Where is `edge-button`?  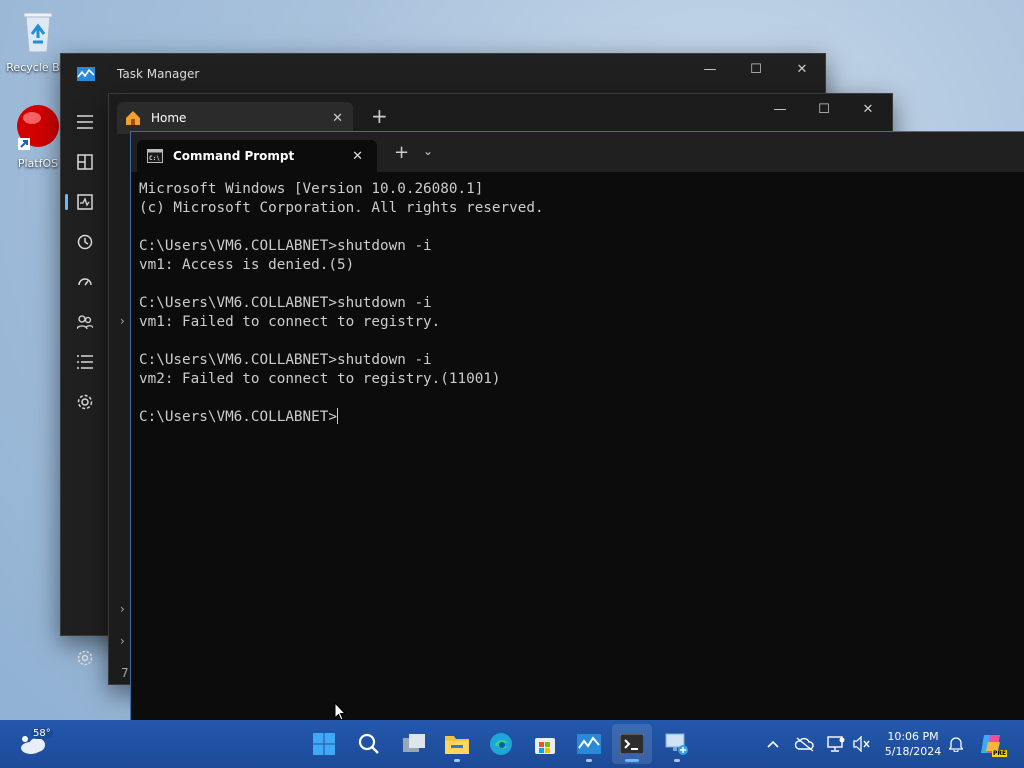 edge-button is located at coordinates (501, 744).